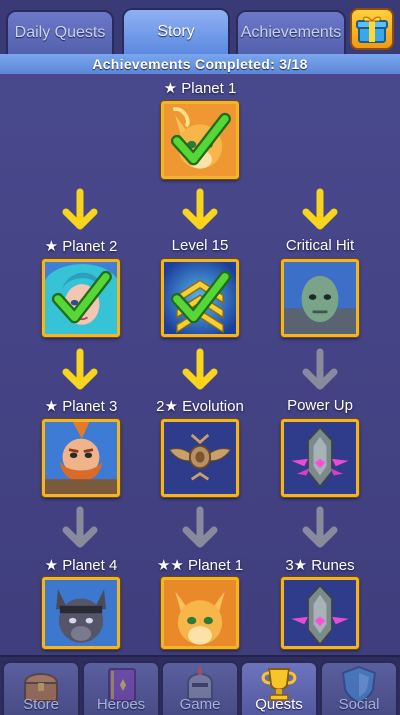 Image resolution: width=400 pixels, height=715 pixels. I want to click on achievements-completed-text: Achievements Completed: 3/18, so click(200, 64).